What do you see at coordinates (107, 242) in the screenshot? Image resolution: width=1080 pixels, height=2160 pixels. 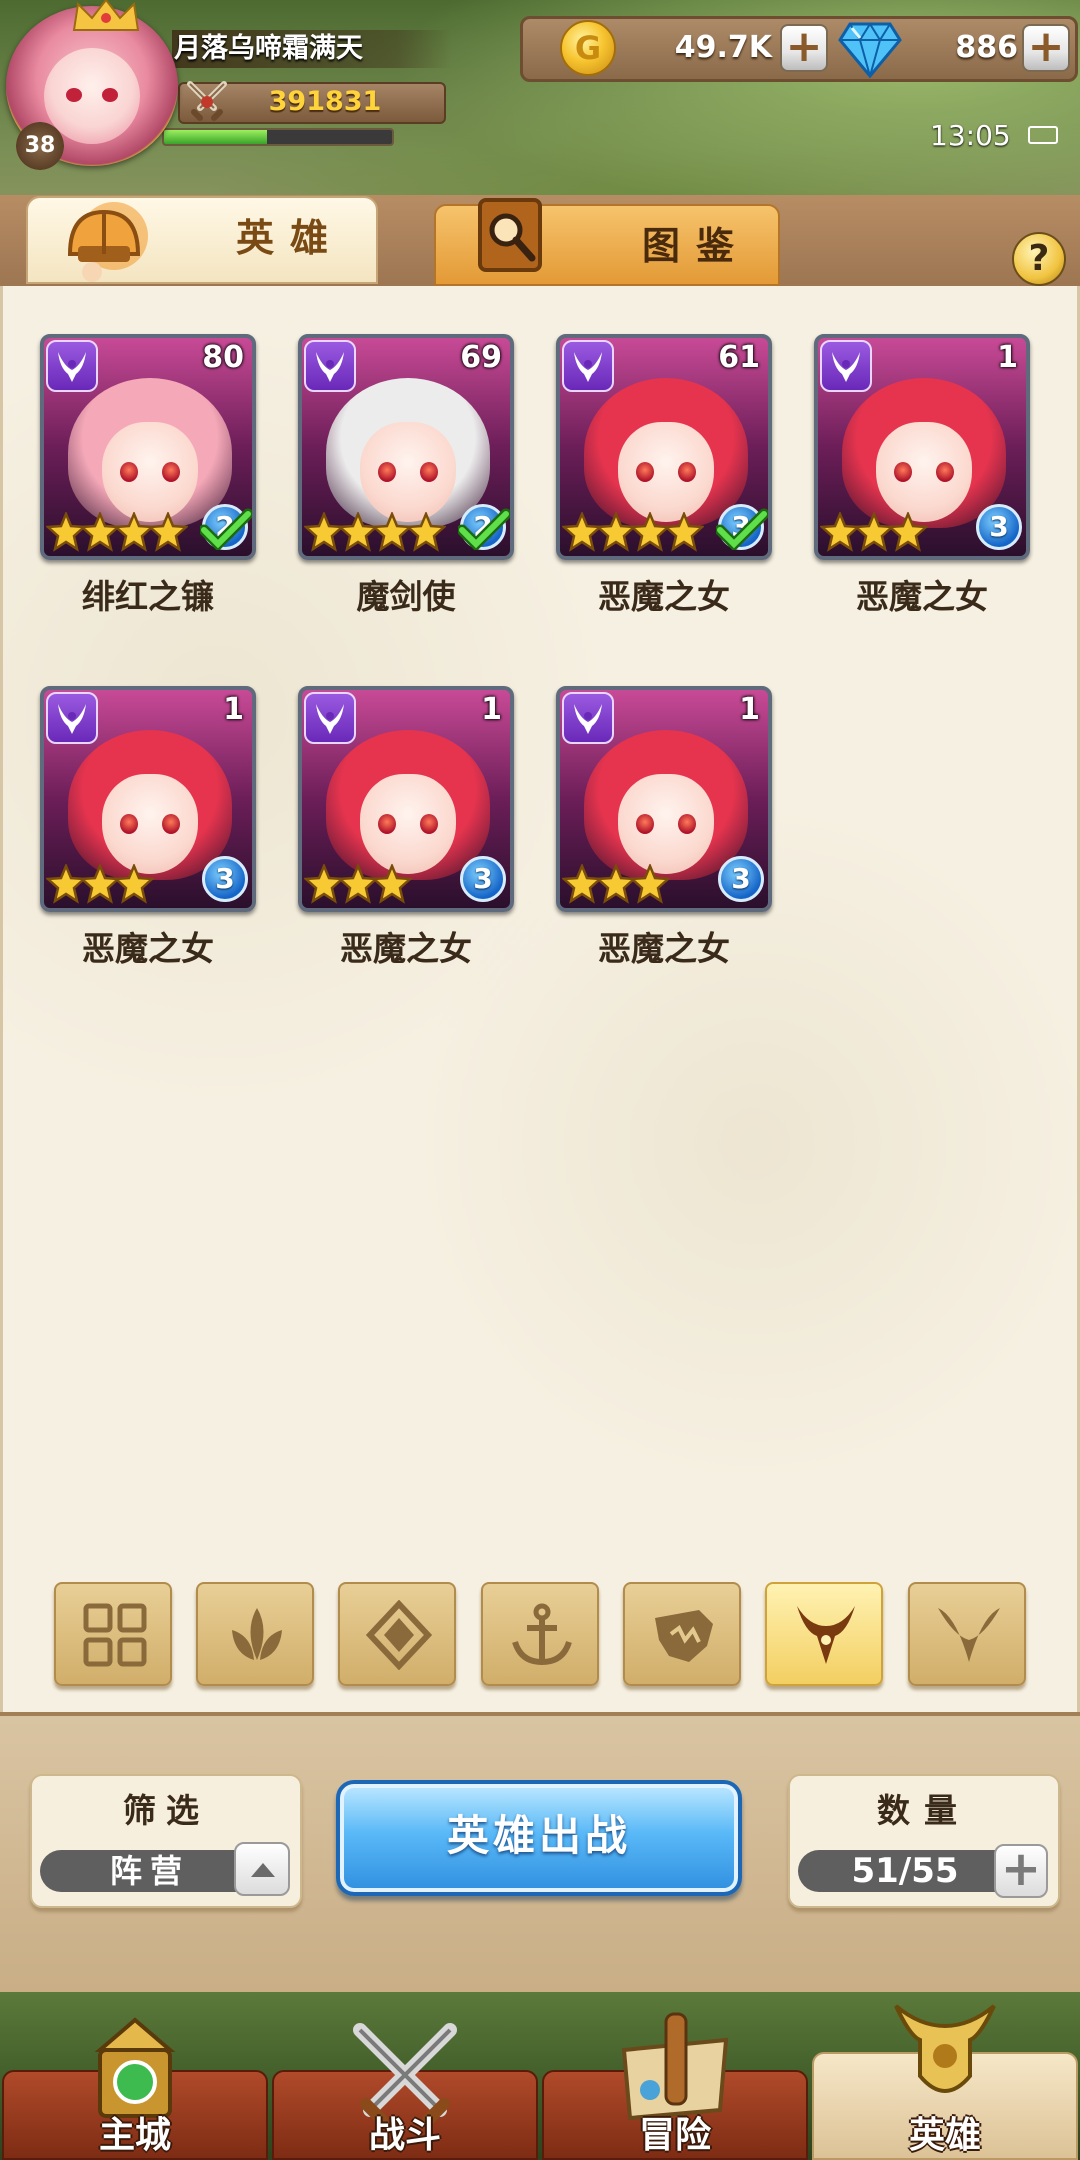 I see `helmet-icon` at bounding box center [107, 242].